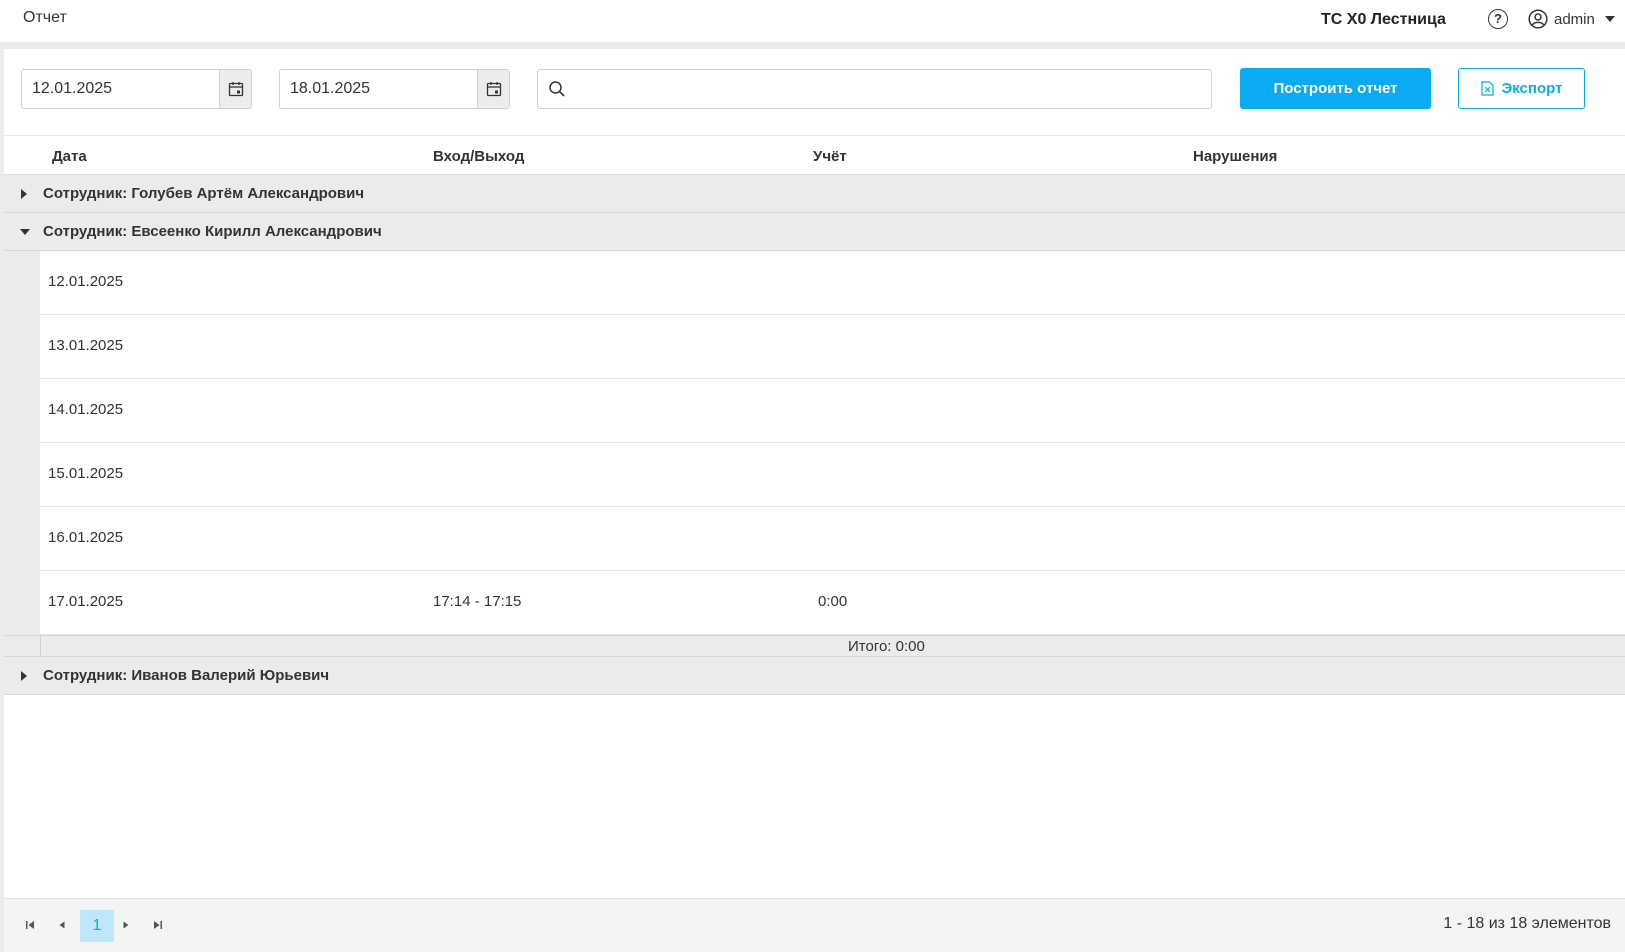 The width and height of the screenshot is (1625, 952). I want to click on cell-date: 14.01.2025, so click(86, 409).